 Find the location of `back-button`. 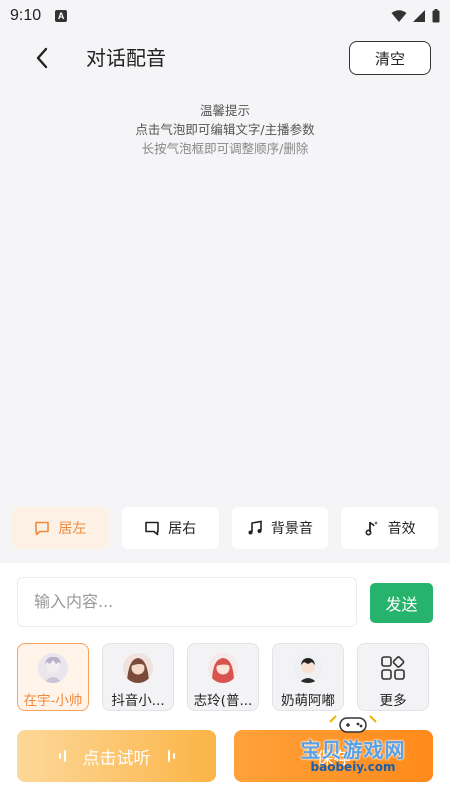

back-button is located at coordinates (42, 58).